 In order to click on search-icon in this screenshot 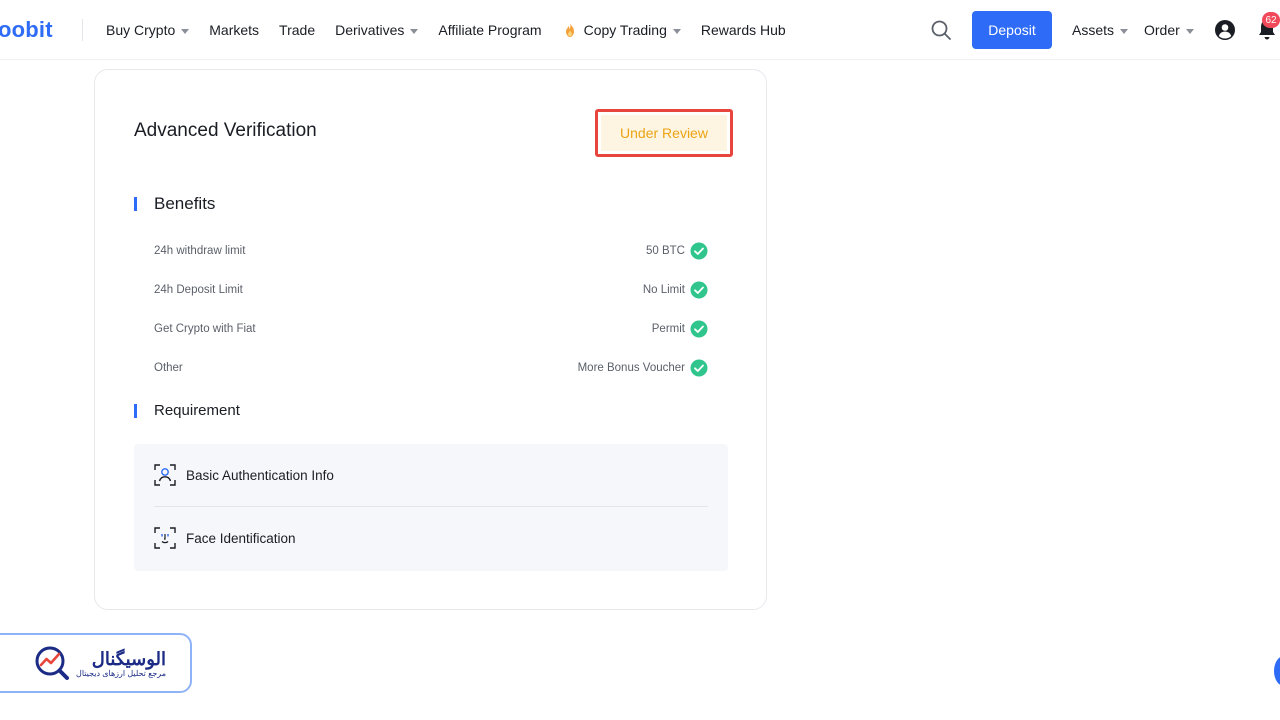, I will do `click(941, 30)`.